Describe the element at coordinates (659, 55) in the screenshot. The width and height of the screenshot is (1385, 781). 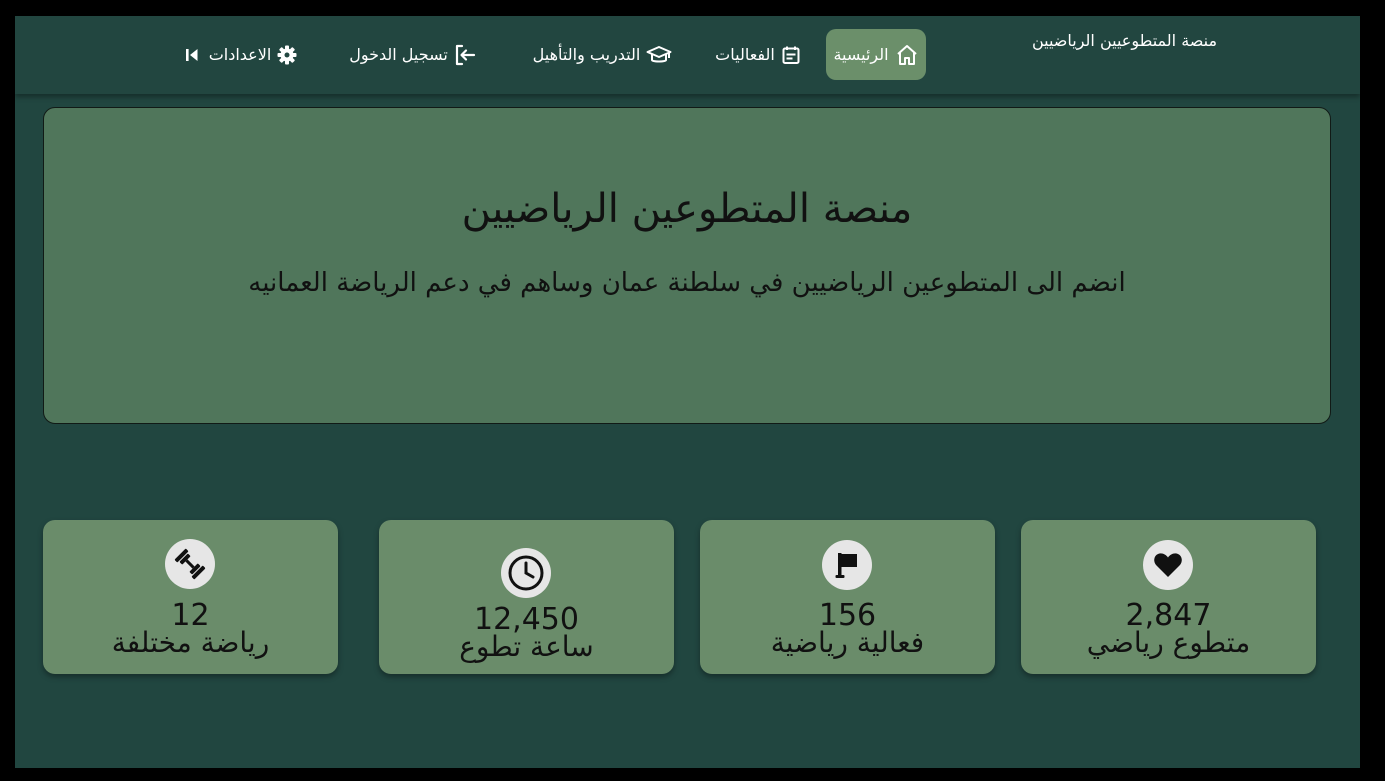
I see `graduation-cap-icon` at that location.